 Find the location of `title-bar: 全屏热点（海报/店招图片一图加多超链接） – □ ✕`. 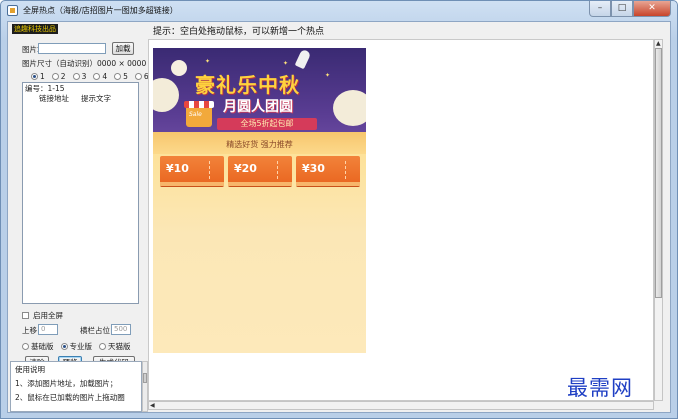

title-bar: 全屏热点（海报/店招图片一图加多超链接） – □ ✕ is located at coordinates (339, 11).